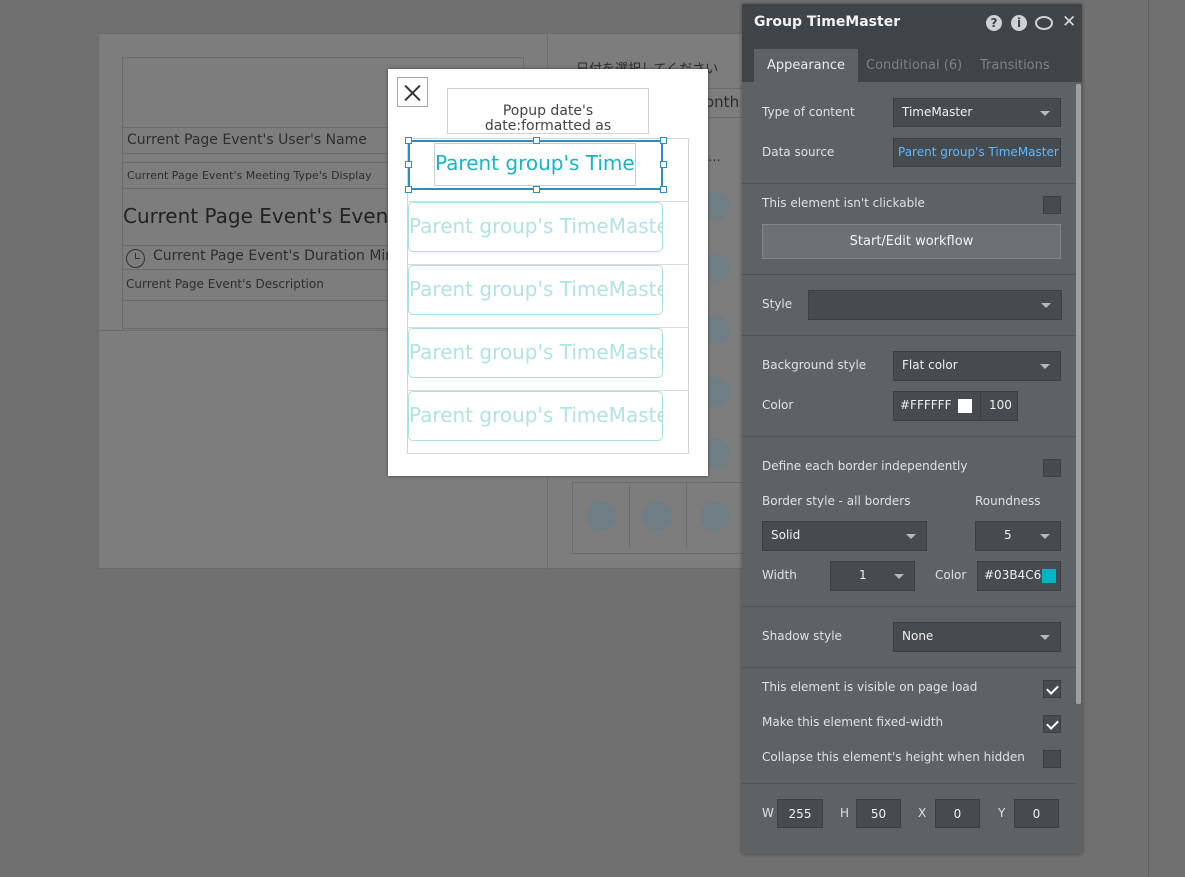  I want to click on event-duration-text: Current Page Event's Duration Min, so click(257, 257).